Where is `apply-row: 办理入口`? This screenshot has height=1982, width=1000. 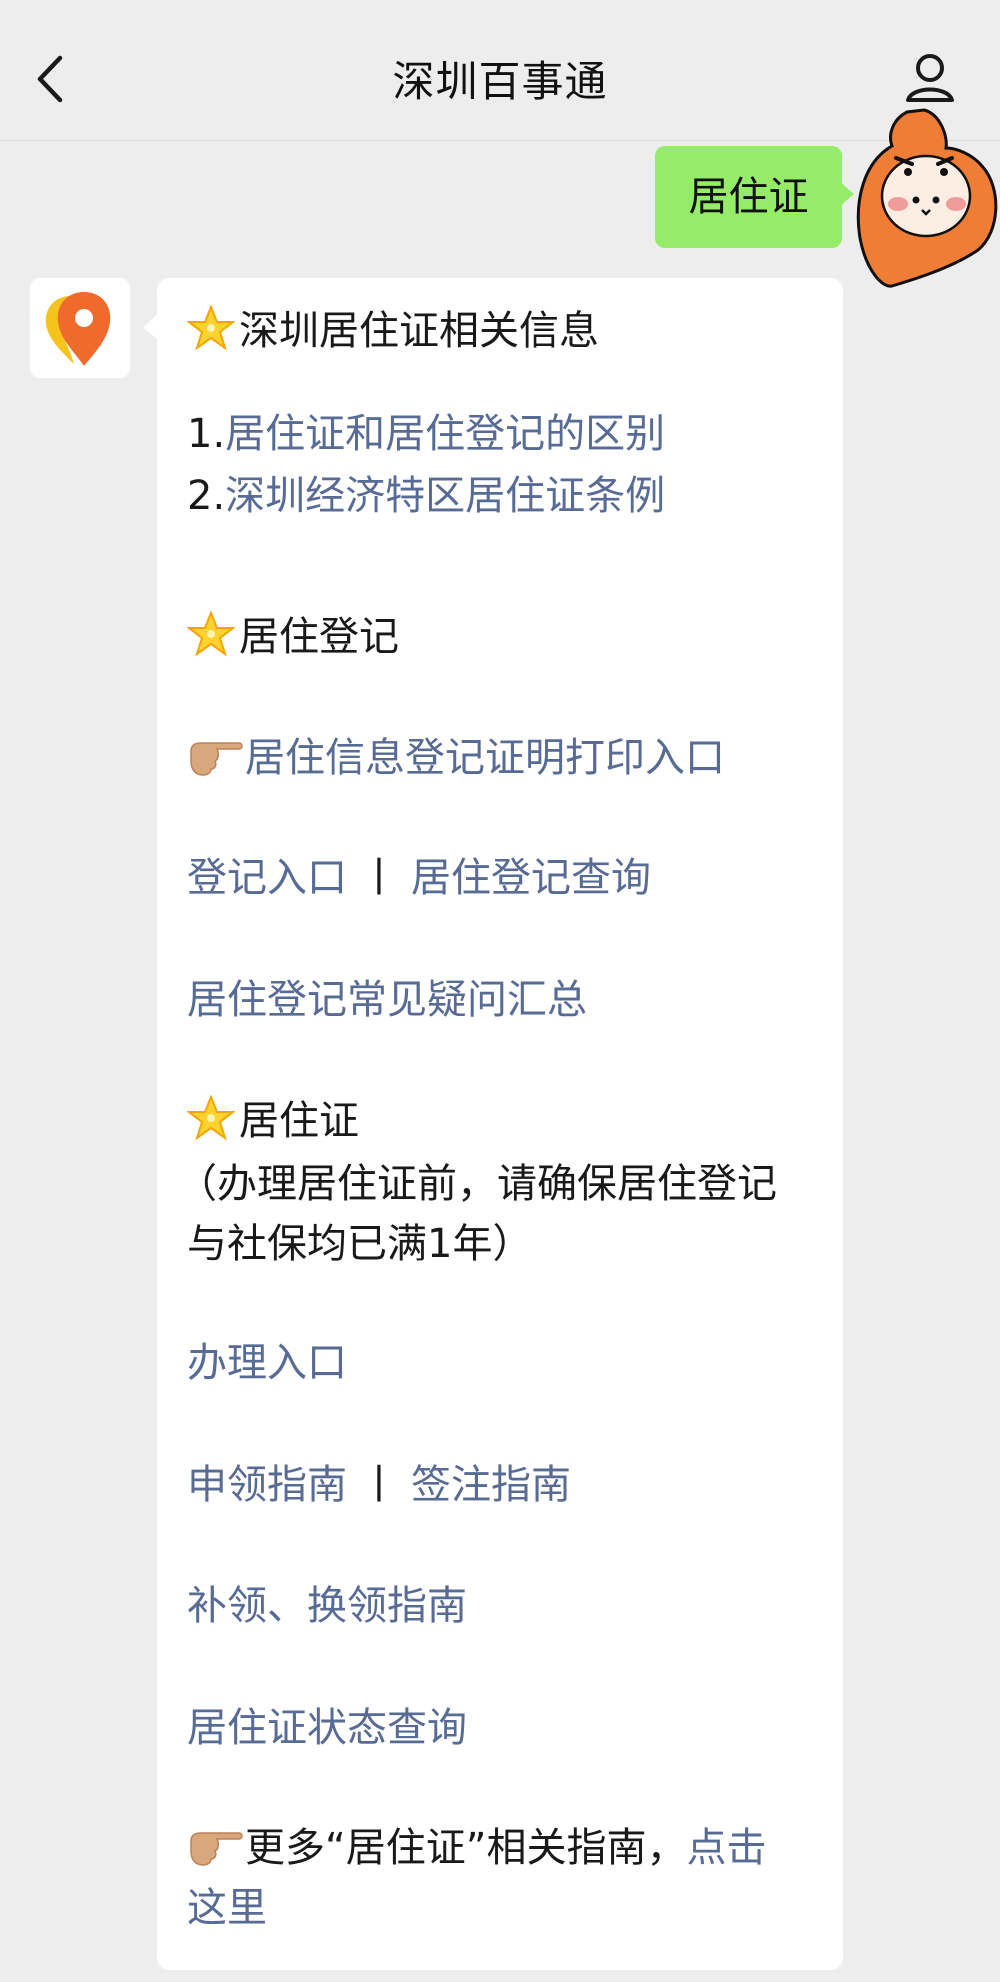
apply-row: 办理入口 is located at coordinates (267, 1363).